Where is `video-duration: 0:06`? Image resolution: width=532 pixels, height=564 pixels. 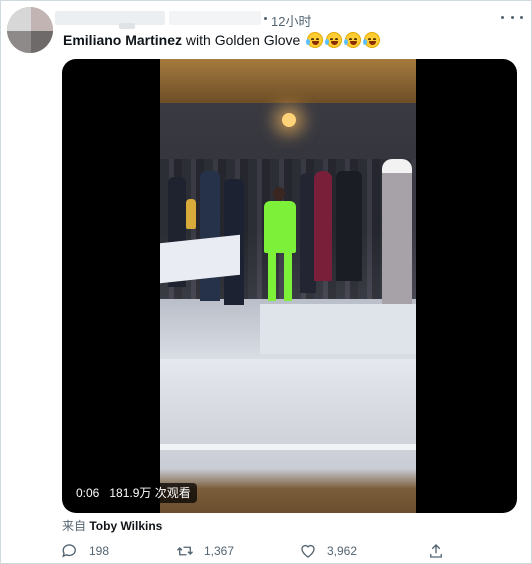 video-duration: 0:06 is located at coordinates (88, 493).